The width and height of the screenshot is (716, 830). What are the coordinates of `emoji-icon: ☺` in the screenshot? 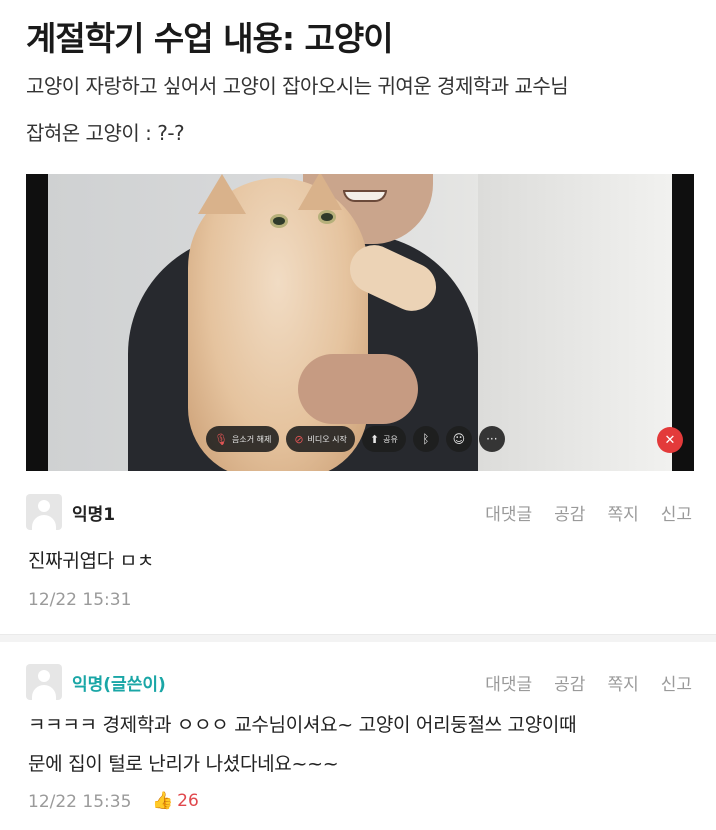 It's located at (459, 439).